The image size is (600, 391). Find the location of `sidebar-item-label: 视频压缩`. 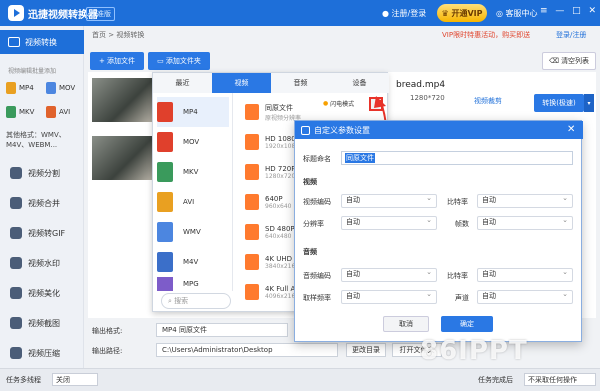

sidebar-item-label: 视频压缩 is located at coordinates (44, 353).